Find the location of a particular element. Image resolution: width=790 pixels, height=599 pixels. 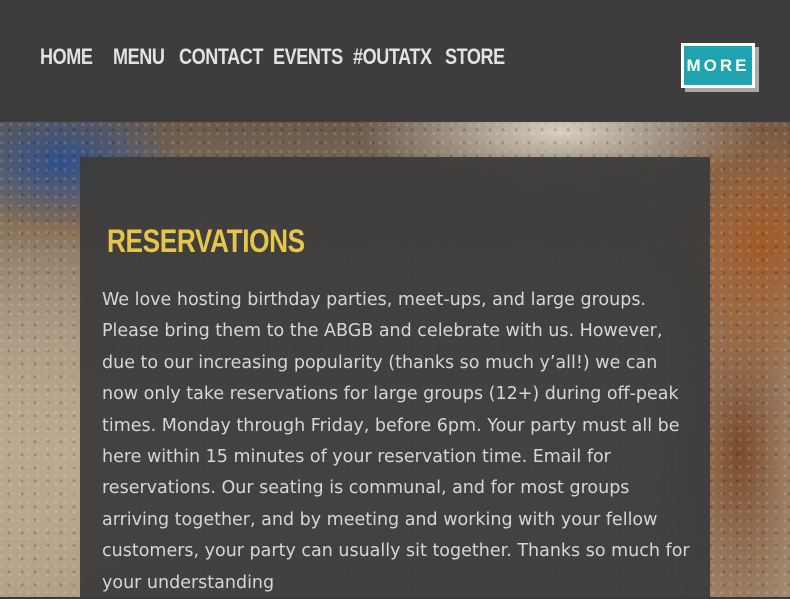

main-nav: HOME MENU CONTACT EVENTS #OUTATX STORE is located at coordinates (277, 57).